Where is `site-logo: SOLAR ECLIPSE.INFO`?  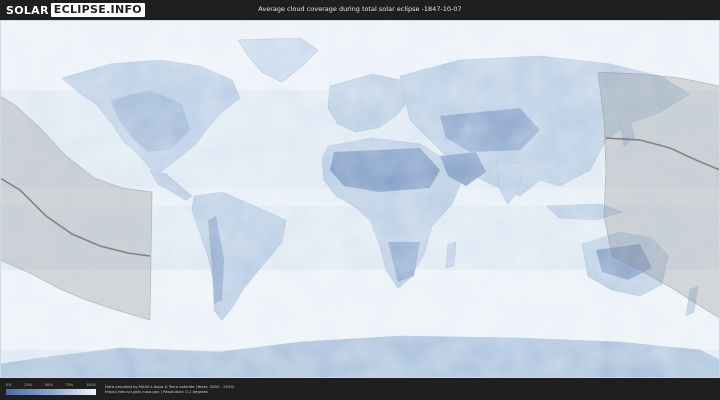
site-logo: SOLAR ECLIPSE.INFO is located at coordinates (75, 10).